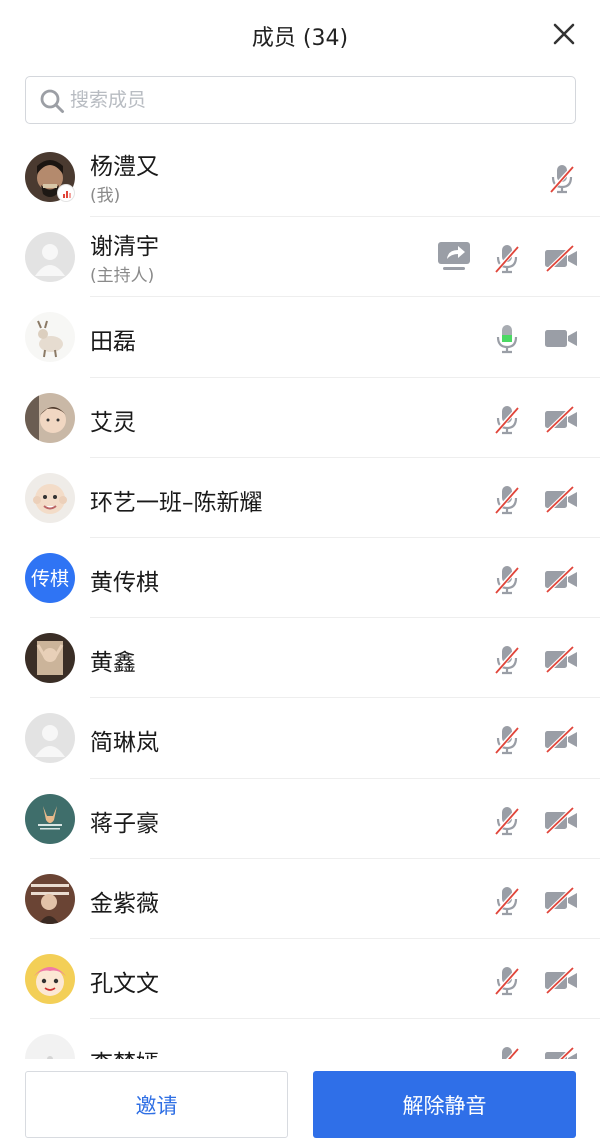  I want to click on member-row: 李梦嫣, so click(300, 1039).